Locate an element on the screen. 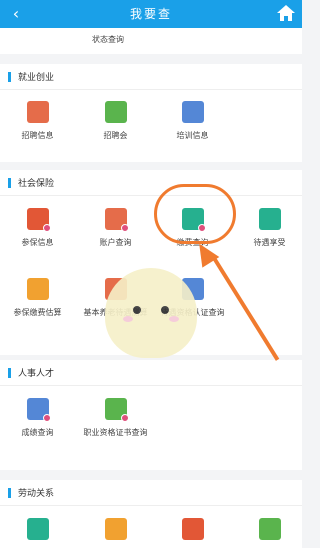  mascot-watermark is located at coordinates (151, 313).